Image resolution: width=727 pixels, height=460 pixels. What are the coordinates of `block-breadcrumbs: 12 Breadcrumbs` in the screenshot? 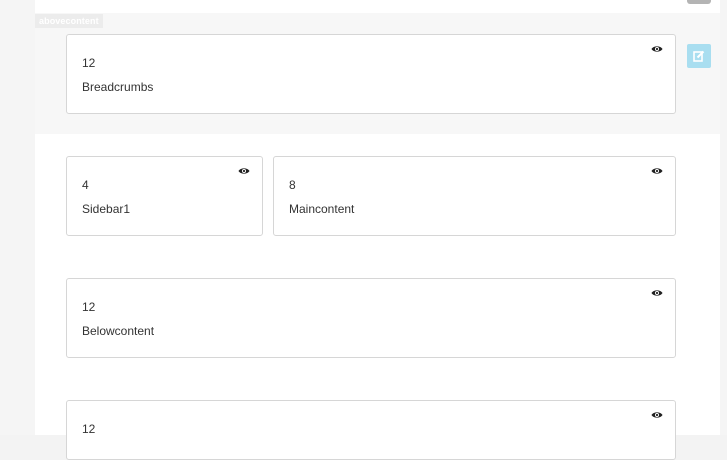 It's located at (371, 74).